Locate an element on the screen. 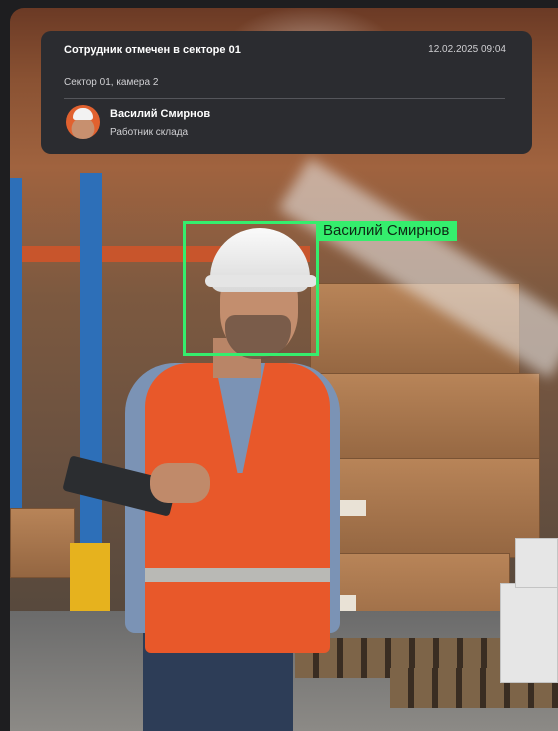 Image resolution: width=558 pixels, height=731 pixels. notification-datetime: 12.02.2025 09:04 is located at coordinates (467, 49).